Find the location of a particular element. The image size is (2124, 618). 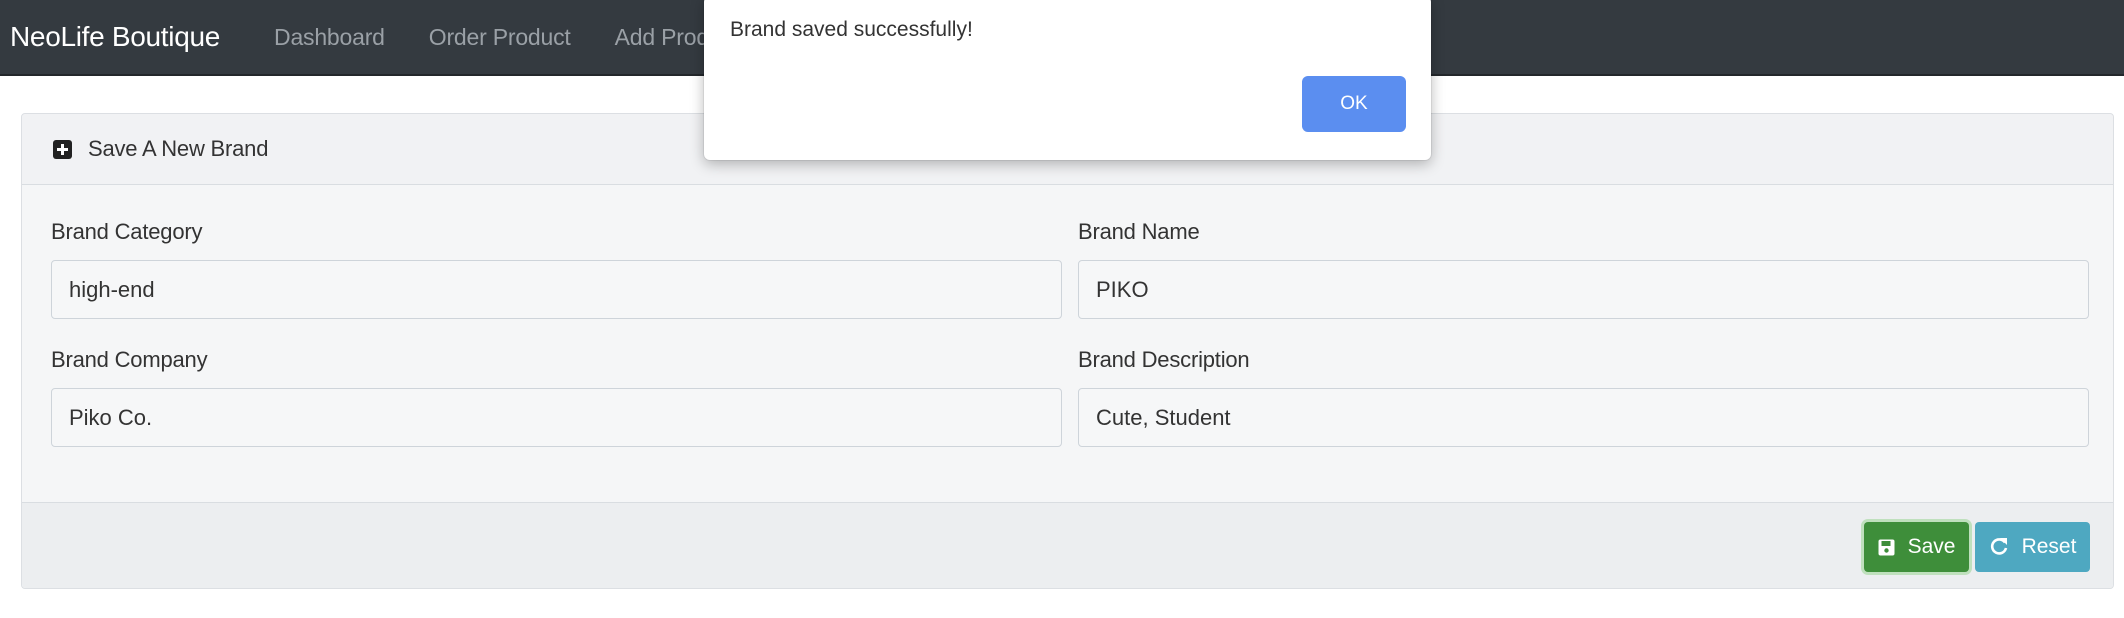

ok-button: OK is located at coordinates (1354, 104).